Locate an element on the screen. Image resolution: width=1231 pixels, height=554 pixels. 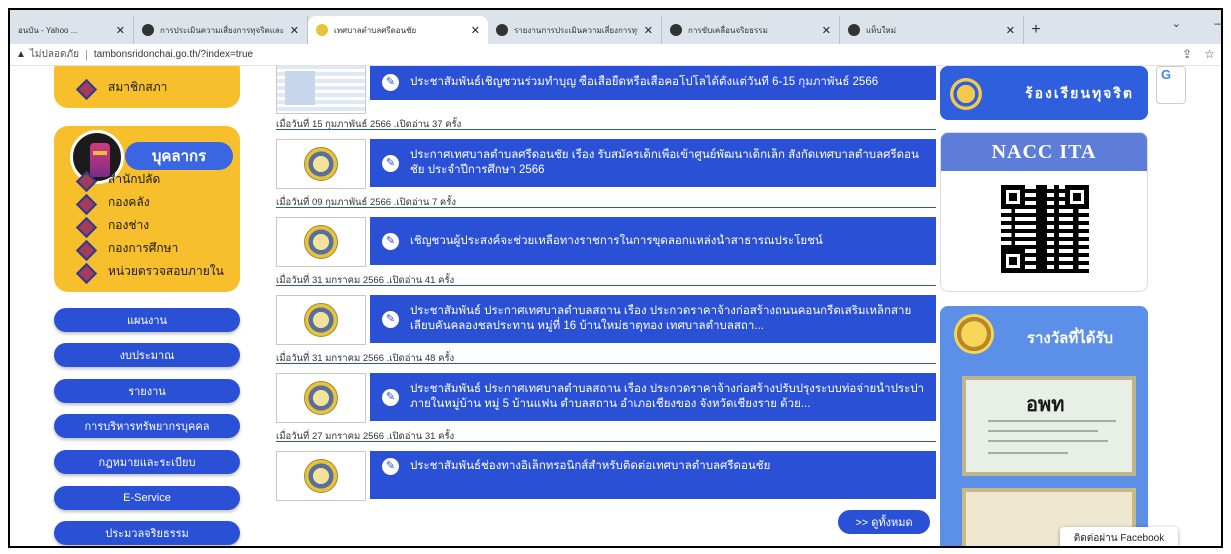
sidebar-item-engineering: กองช่าง is located at coordinates (112, 225).